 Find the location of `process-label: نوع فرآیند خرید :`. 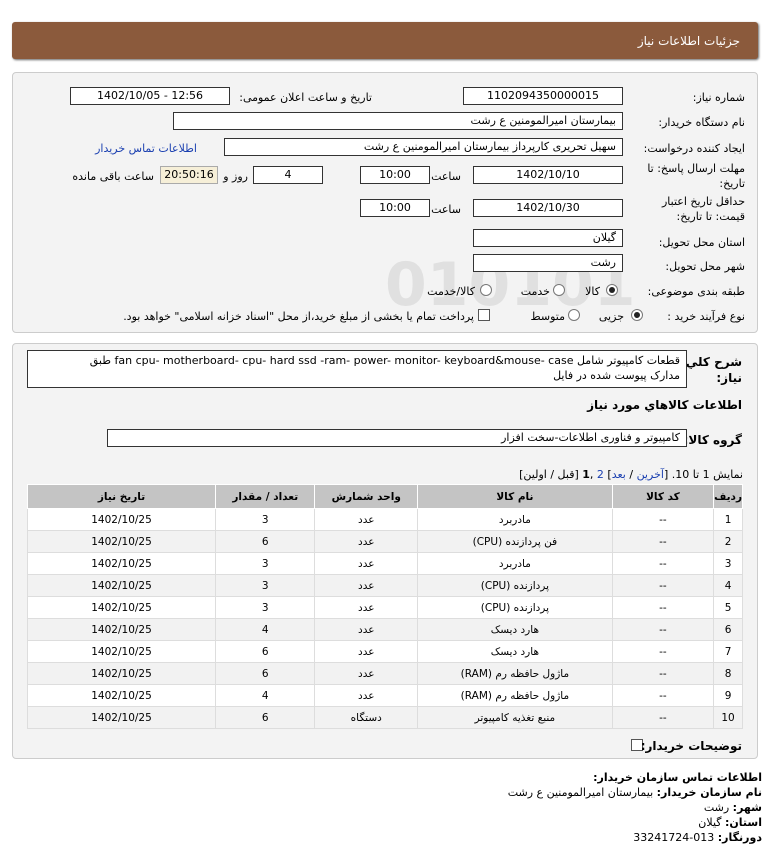

process-label: نوع فرآیند خرید : is located at coordinates (706, 316).